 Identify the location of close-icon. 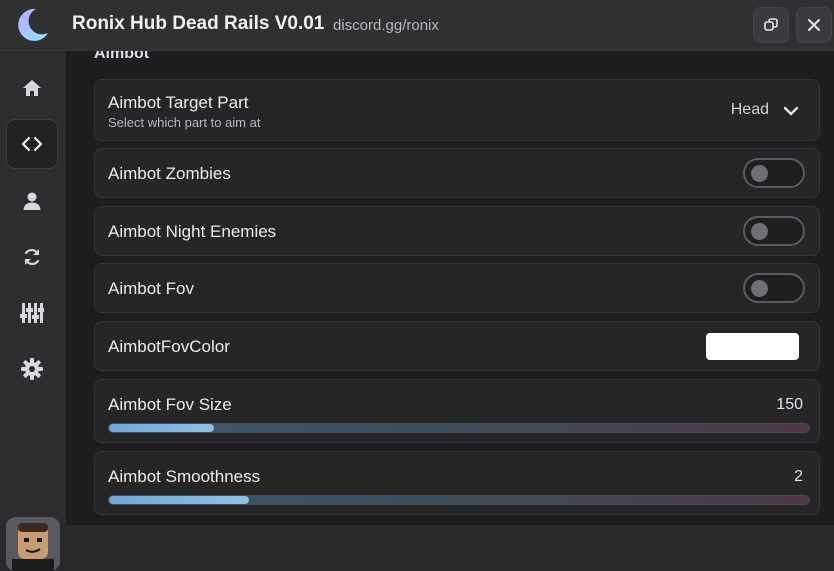
(814, 25).